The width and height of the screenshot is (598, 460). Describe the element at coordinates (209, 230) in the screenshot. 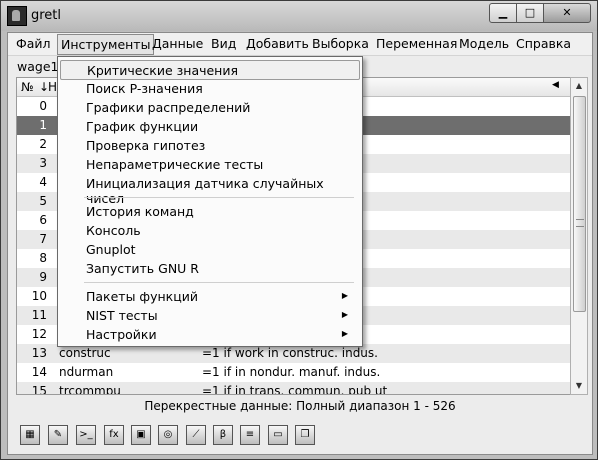

I see `menu-item-gretl-console: Консоль` at that location.